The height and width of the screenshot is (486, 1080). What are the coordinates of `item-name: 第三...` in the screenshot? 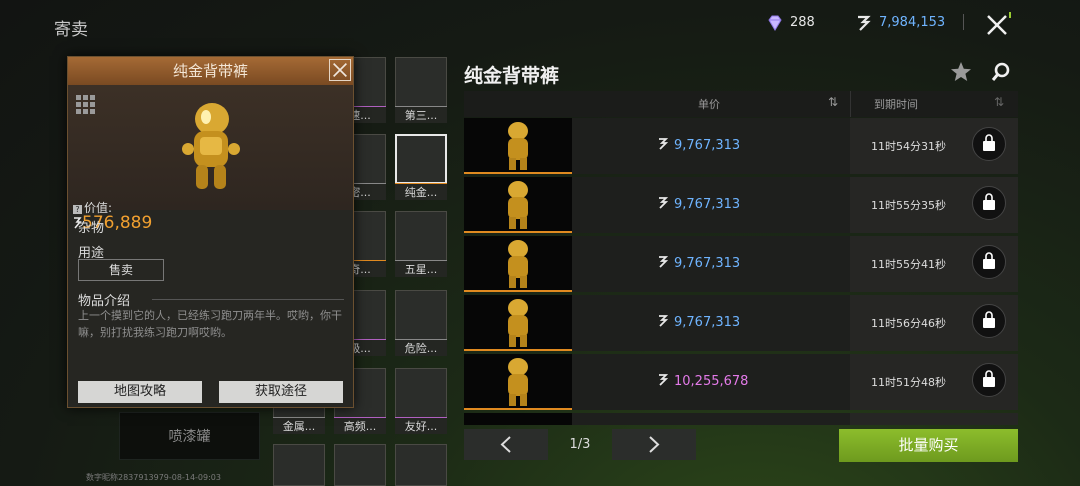 It's located at (421, 115).